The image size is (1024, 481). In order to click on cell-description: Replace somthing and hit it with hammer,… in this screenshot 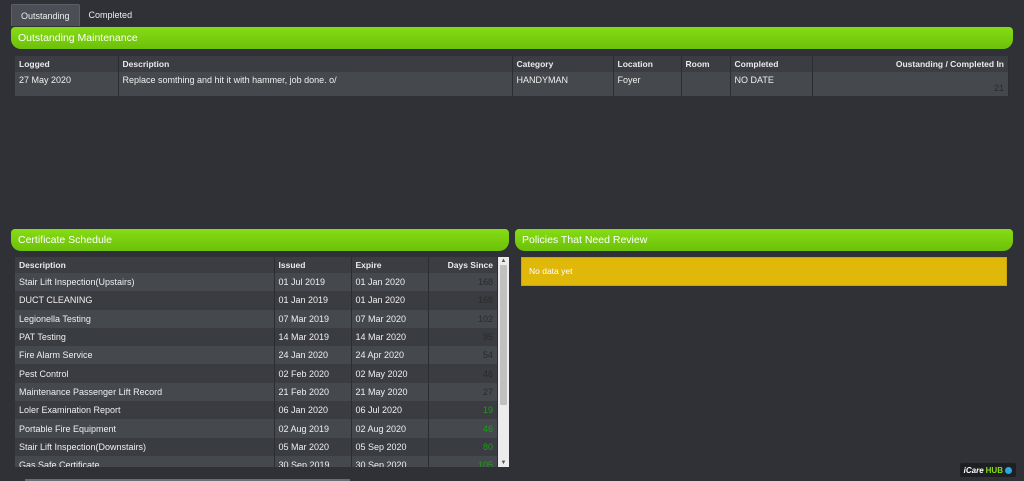, I will do `click(315, 84)`.